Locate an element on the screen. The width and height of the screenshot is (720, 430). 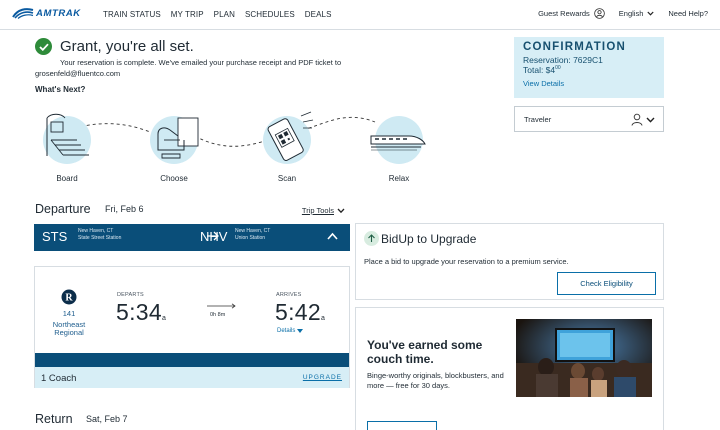
nav-plan: PLAN is located at coordinates (224, 14).